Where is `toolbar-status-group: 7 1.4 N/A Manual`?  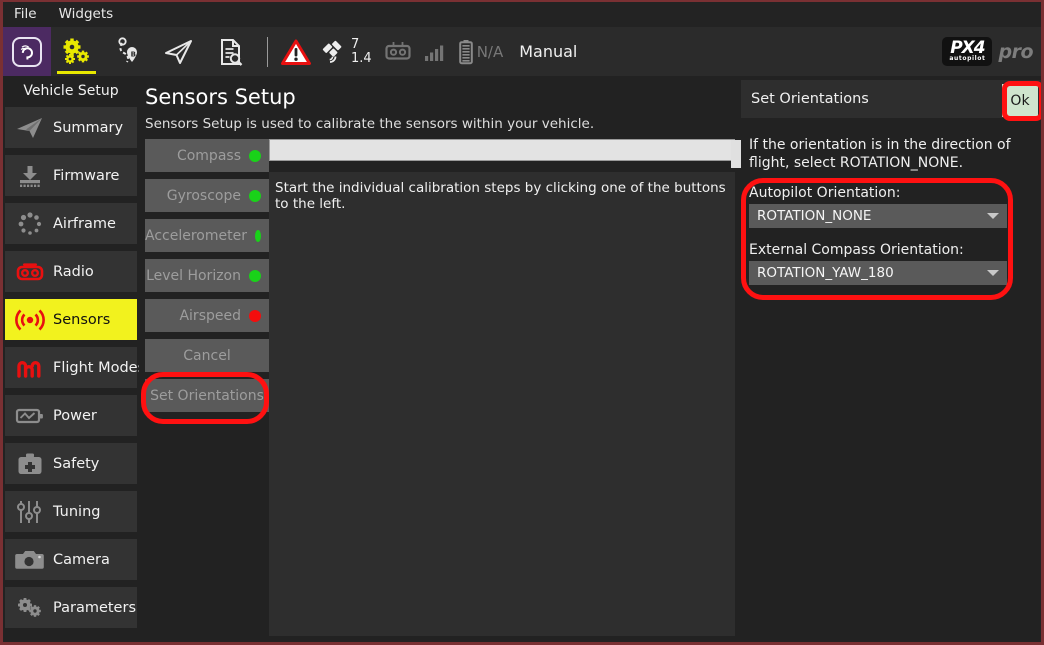
toolbar-status-group: 7 1.4 N/A Manual is located at coordinates (426, 51).